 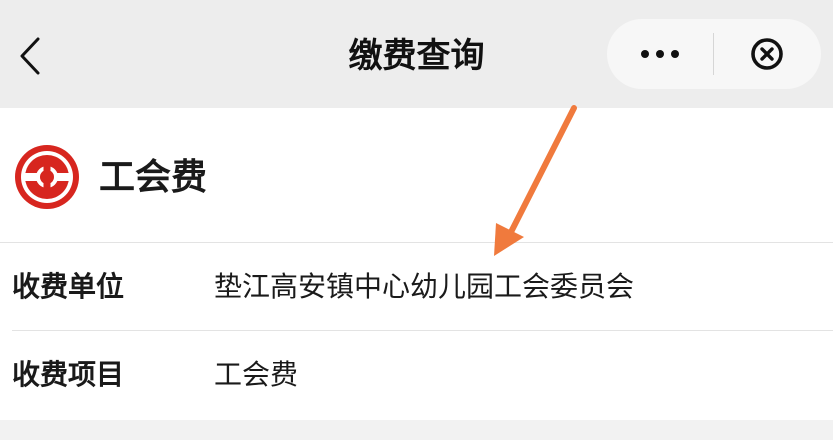 What do you see at coordinates (68, 286) in the screenshot?
I see `payee-label: 收费单位` at bounding box center [68, 286].